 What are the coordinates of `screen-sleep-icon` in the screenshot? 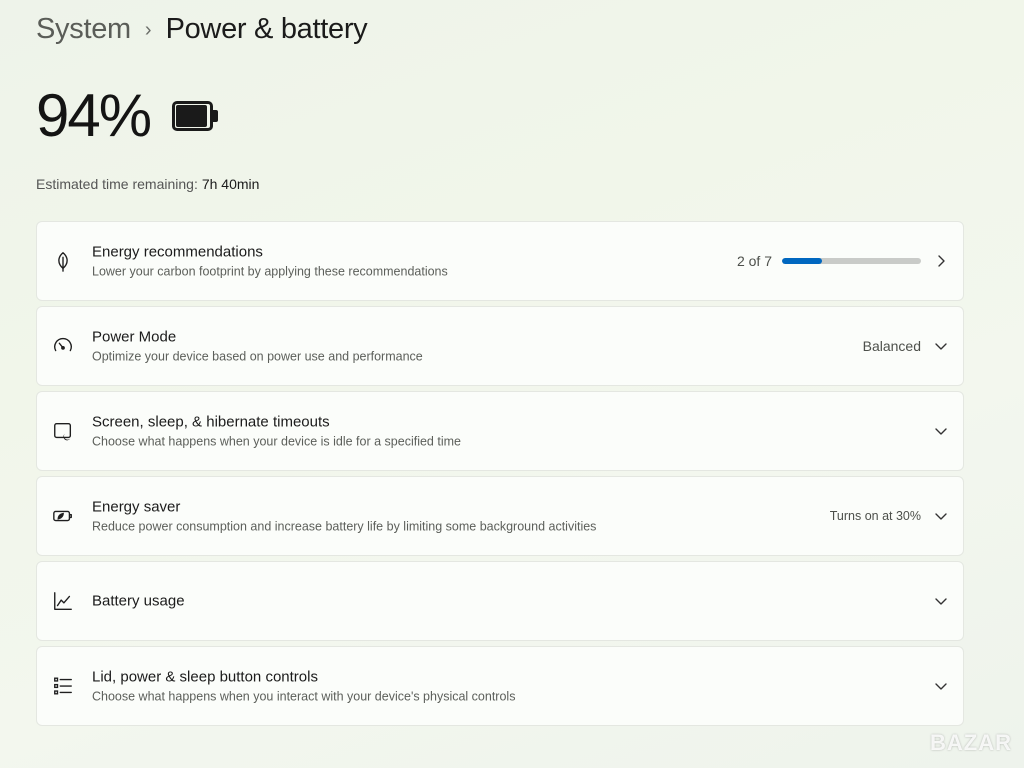 It's located at (63, 431).